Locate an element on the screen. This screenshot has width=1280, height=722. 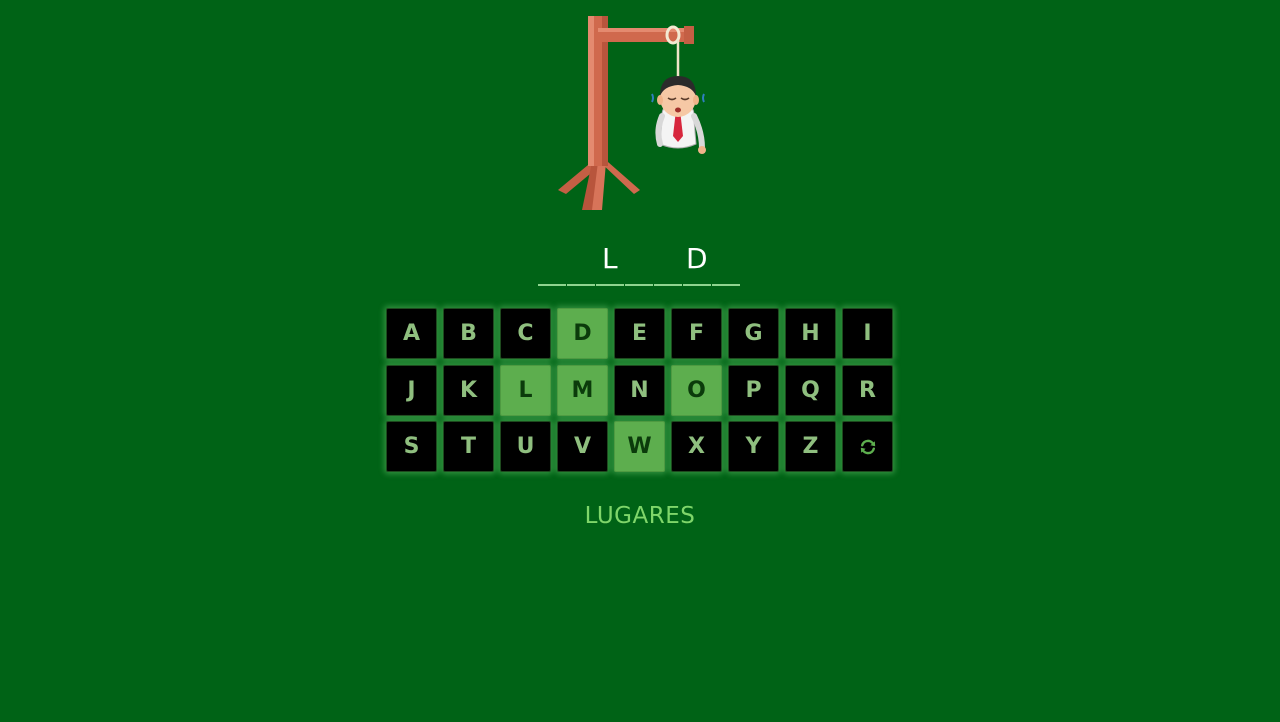
key-s: S is located at coordinates (411, 446).